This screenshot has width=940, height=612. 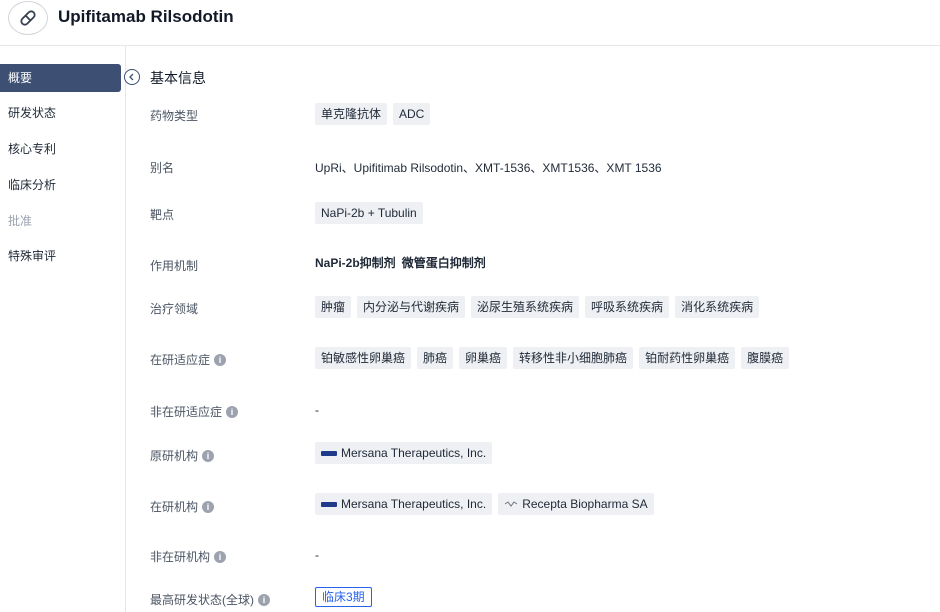 What do you see at coordinates (20, 221) in the screenshot?
I see `sidebar-item-approval: 批准` at bounding box center [20, 221].